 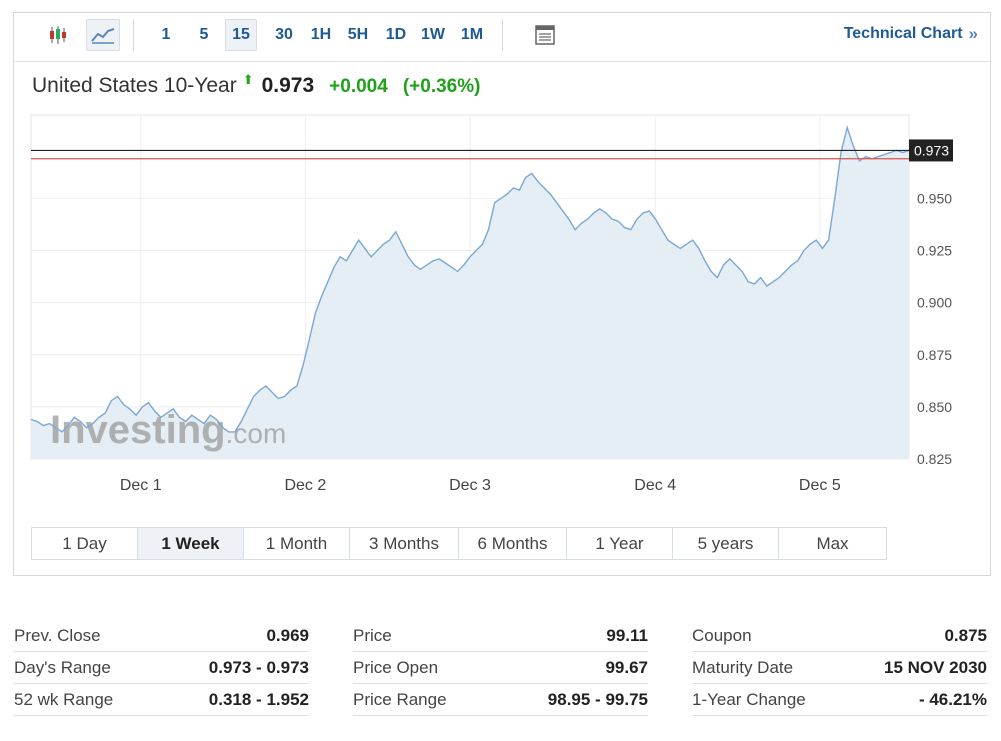 What do you see at coordinates (931, 150) in the screenshot?
I see `price-label-text: 0.973` at bounding box center [931, 150].